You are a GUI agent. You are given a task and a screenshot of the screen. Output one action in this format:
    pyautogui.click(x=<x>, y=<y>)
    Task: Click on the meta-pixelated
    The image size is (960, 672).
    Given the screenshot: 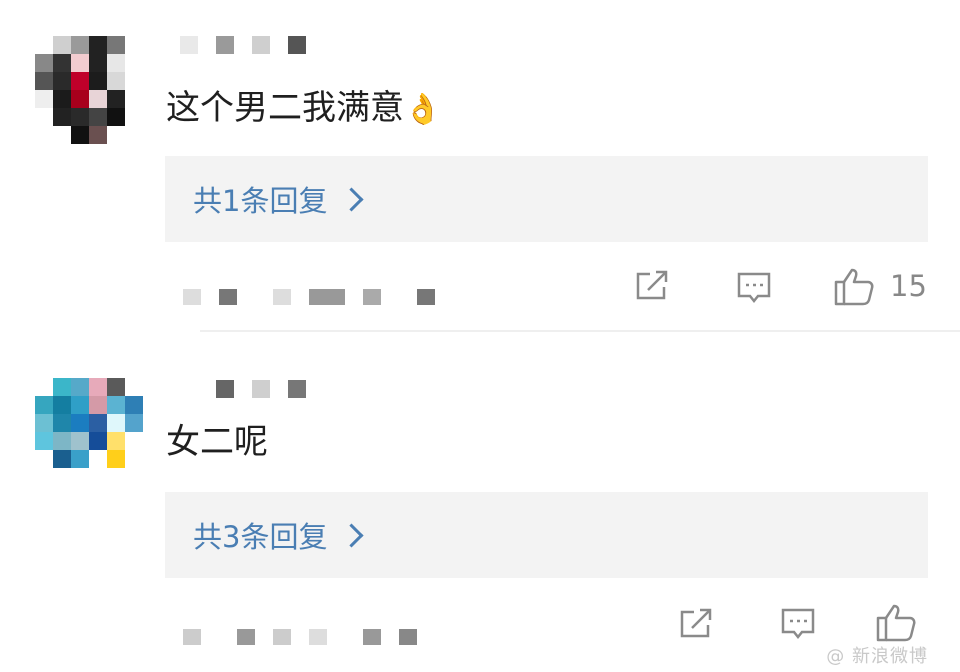 What is the action you would take?
    pyautogui.click(x=291, y=637)
    